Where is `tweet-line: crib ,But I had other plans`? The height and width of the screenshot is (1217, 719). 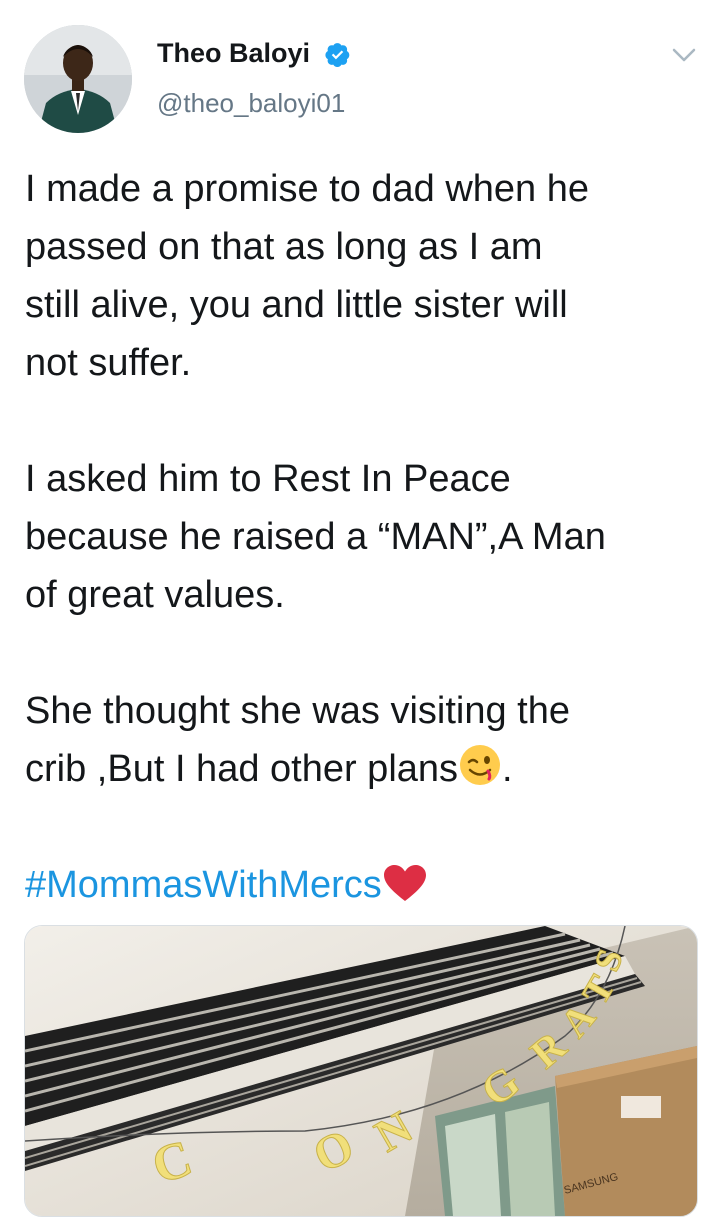 tweet-line: crib ,But I had other plans is located at coordinates (242, 769).